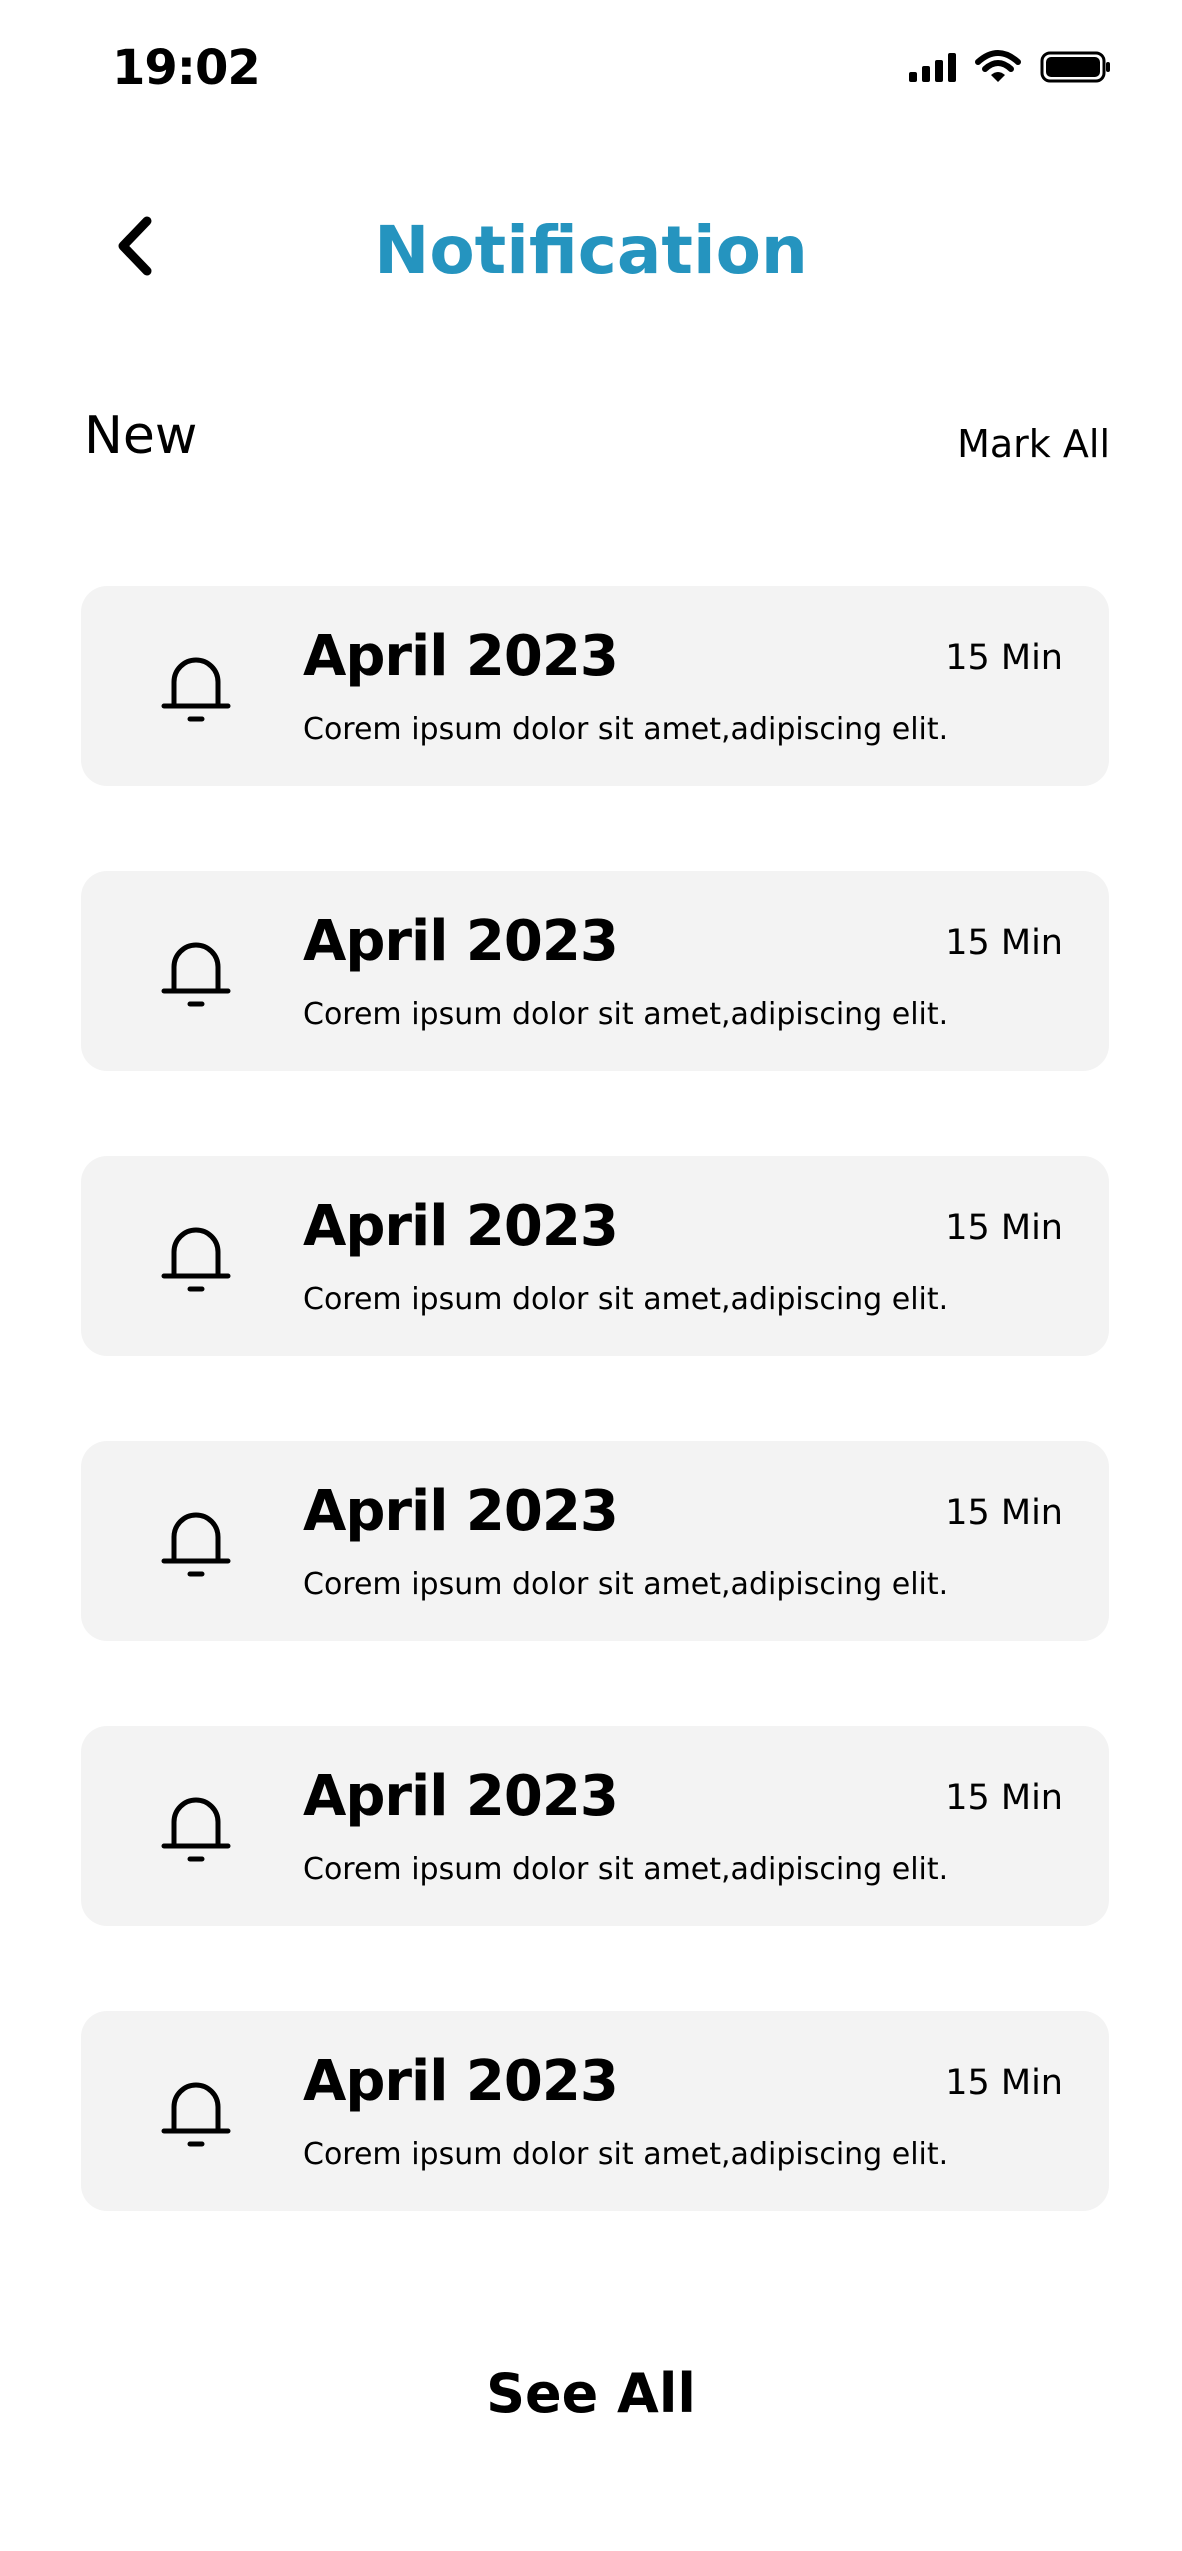  I want to click on header: Notification, so click(591, 245).